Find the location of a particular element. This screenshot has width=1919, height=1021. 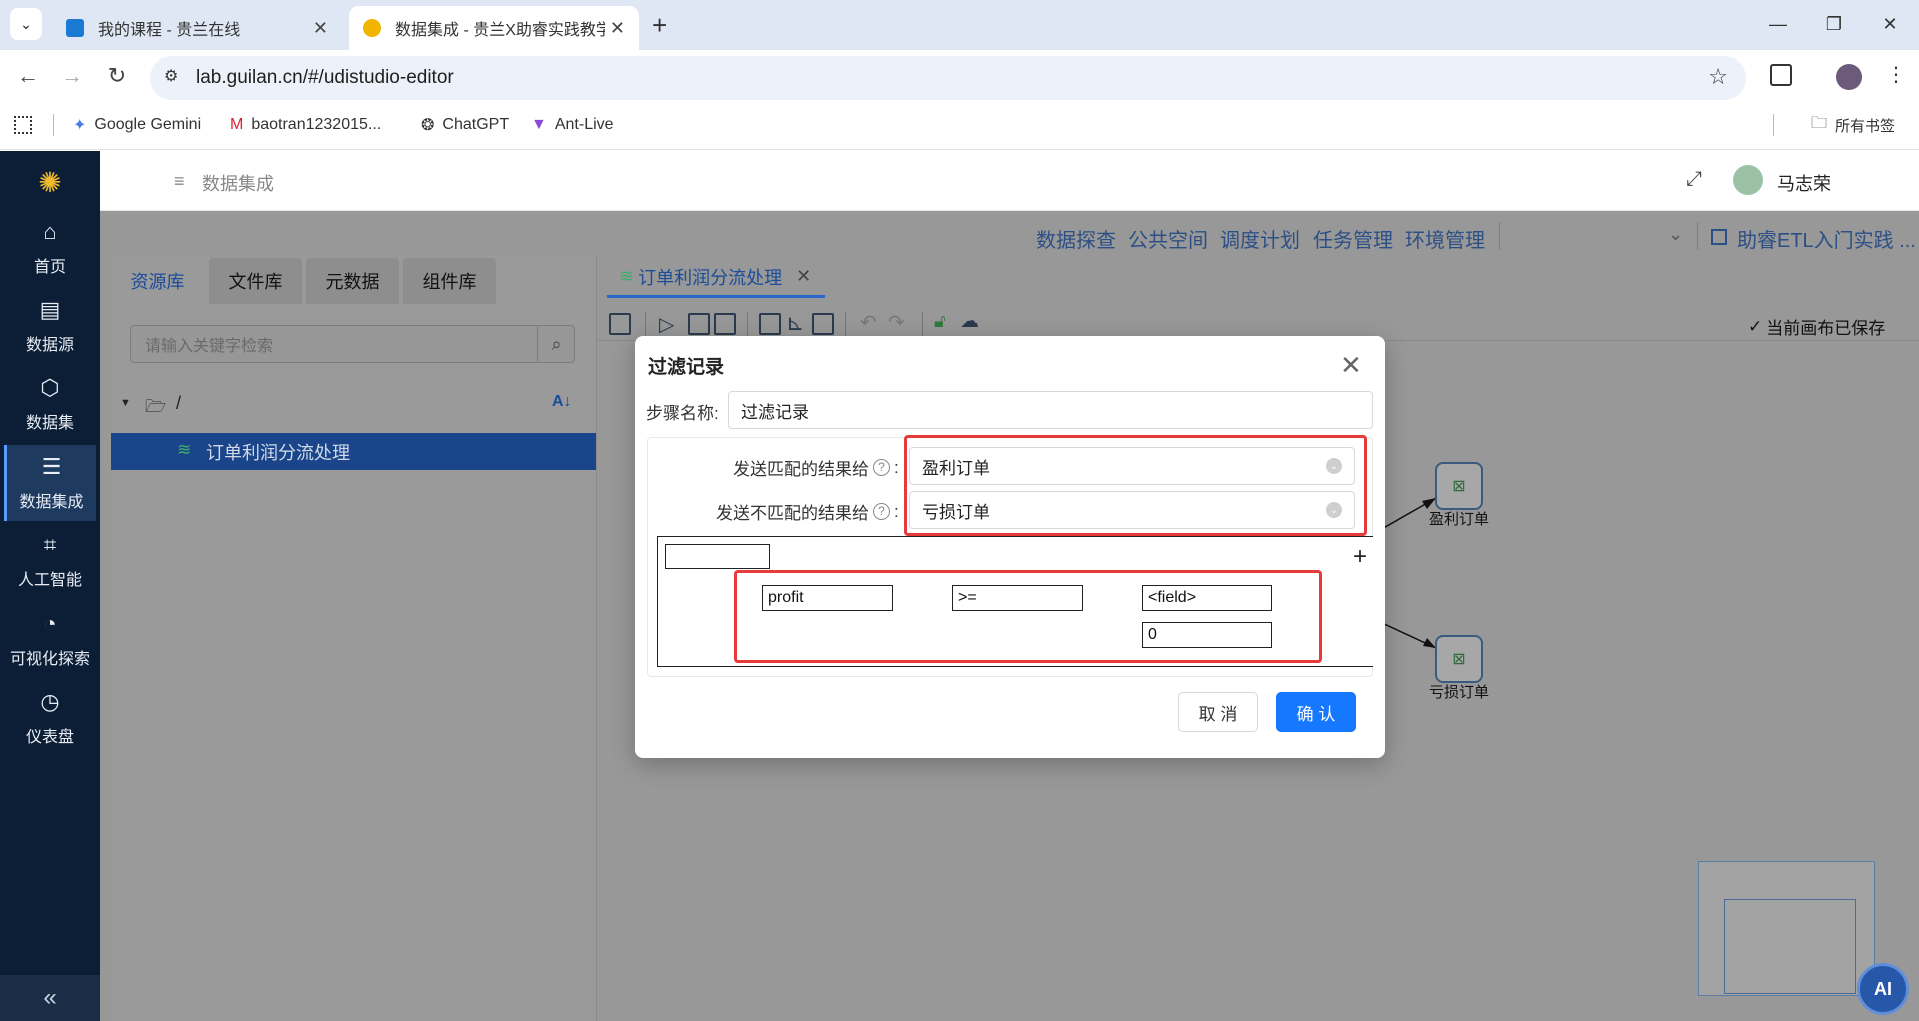

chevron-down-icon: ⌄ is located at coordinates (1675, 234).